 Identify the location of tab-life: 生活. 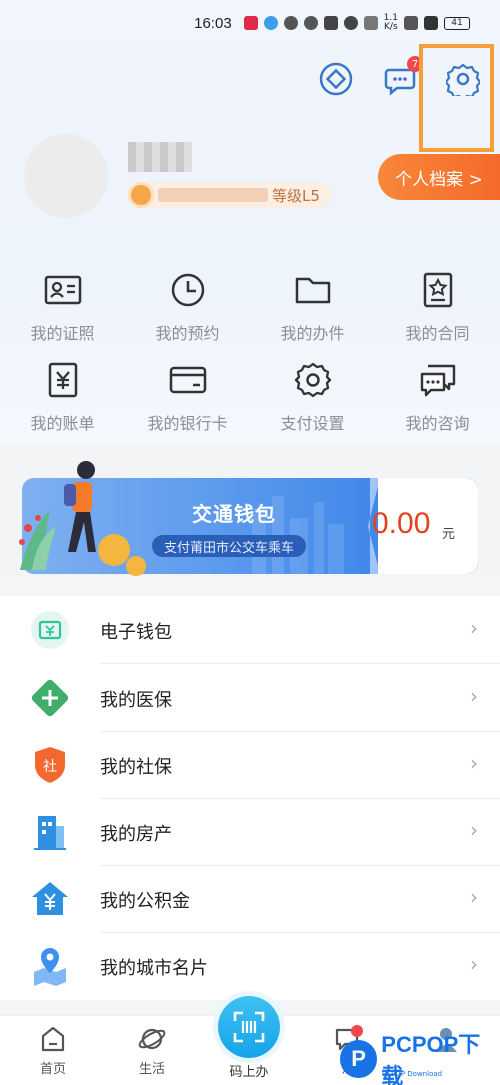
(152, 1050).